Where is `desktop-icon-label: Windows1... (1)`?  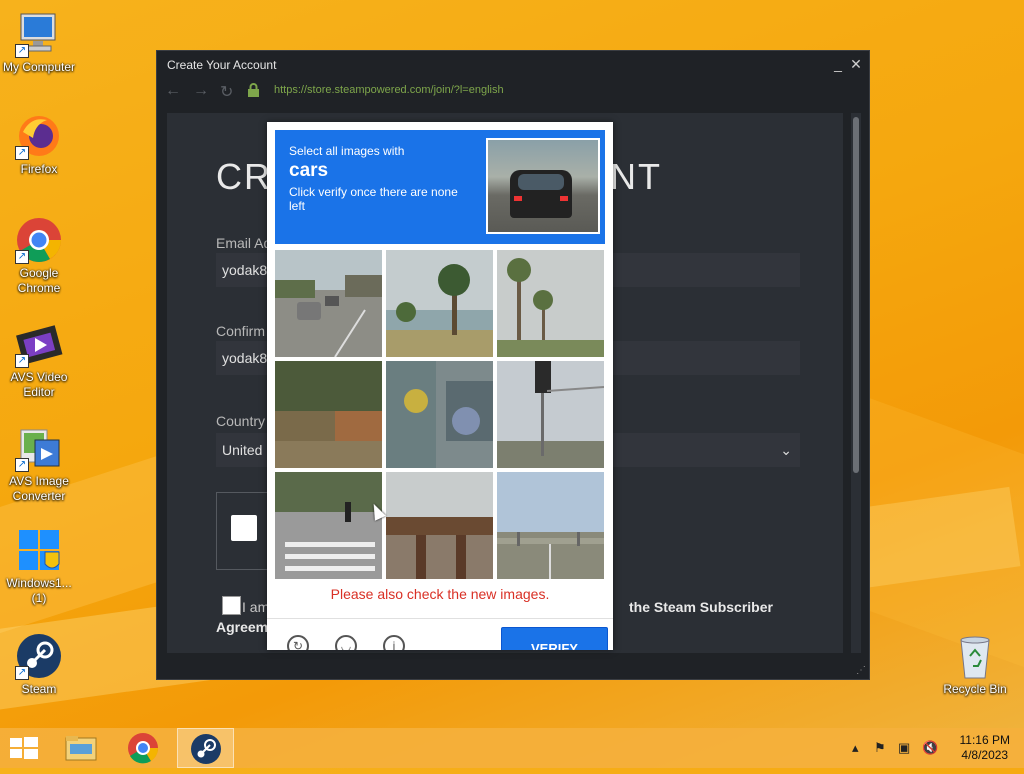 desktop-icon-label: Windows1... (1) is located at coordinates (39, 590).